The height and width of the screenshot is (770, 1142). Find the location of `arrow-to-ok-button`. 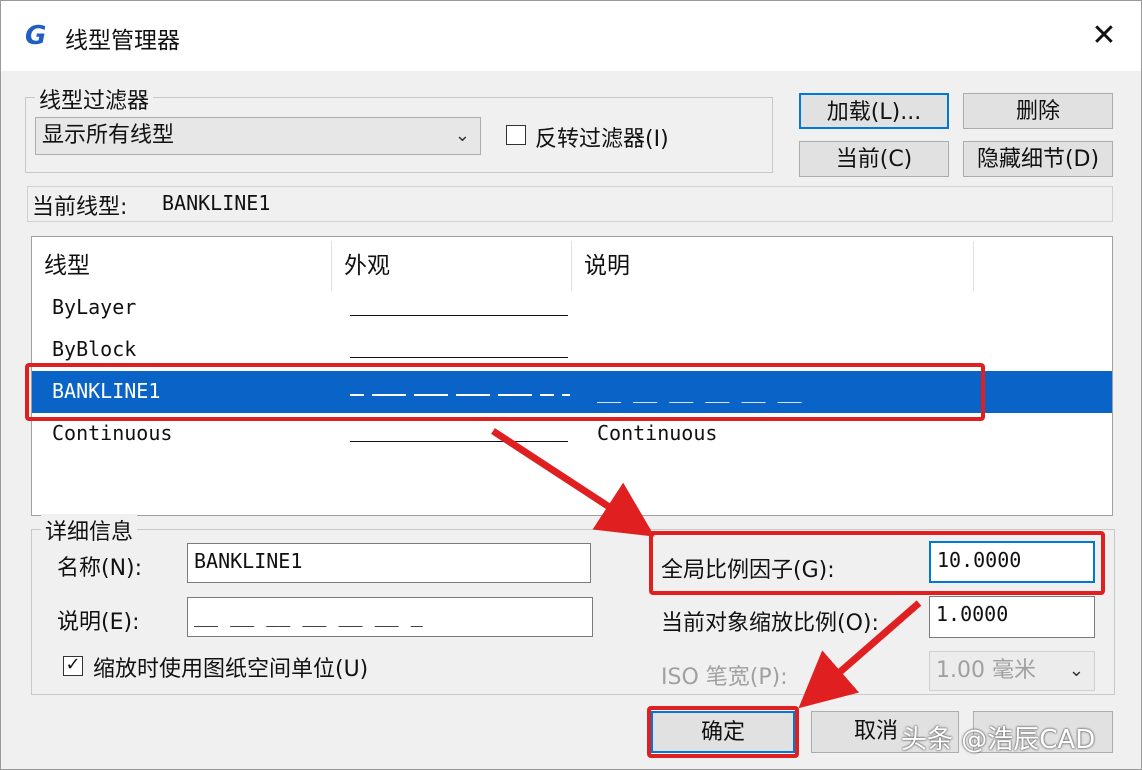

arrow-to-ok-button is located at coordinates (860, 654).